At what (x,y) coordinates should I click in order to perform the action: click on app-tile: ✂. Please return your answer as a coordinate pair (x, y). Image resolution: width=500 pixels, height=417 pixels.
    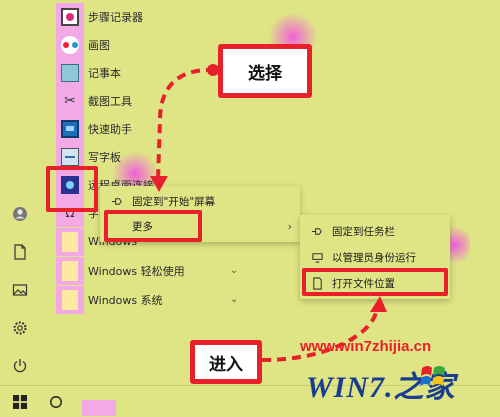
    Looking at the image, I should click on (70, 100).